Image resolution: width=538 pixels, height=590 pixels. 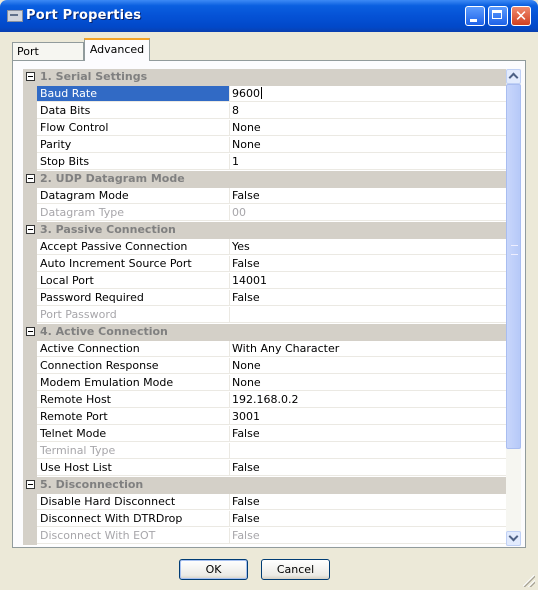 I want to click on minimize-button, so click(x=475, y=16).